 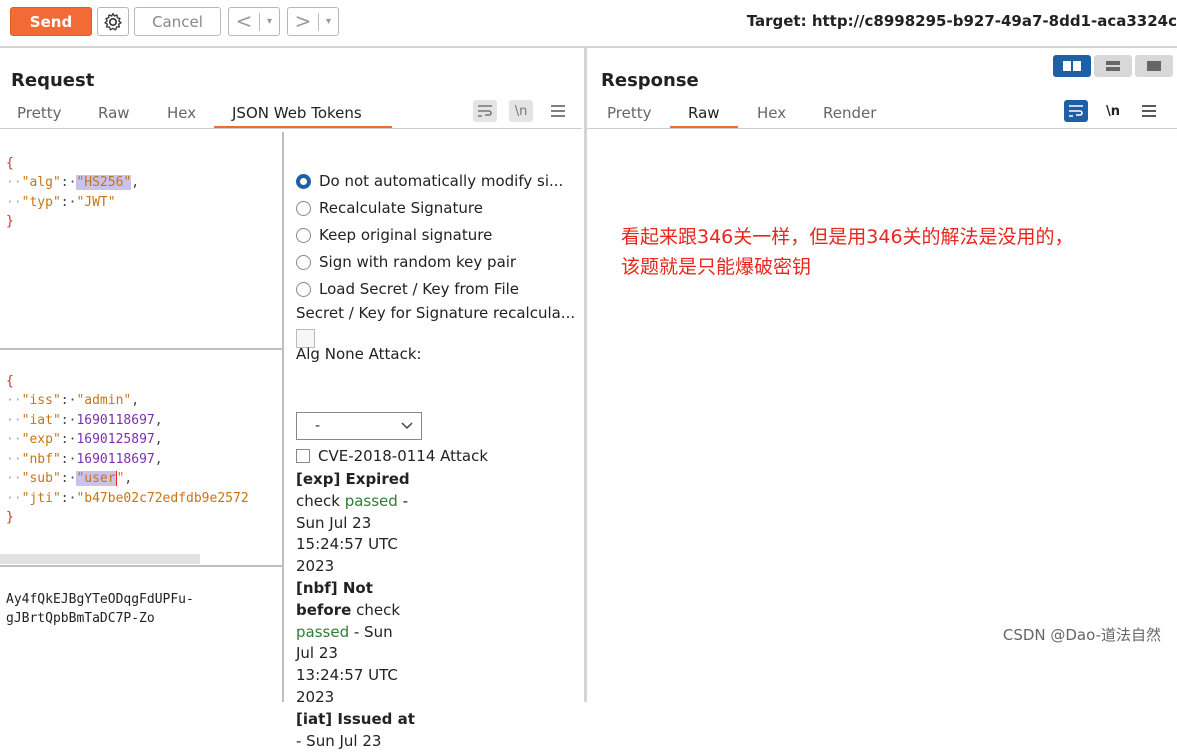 I want to click on back-dropdown-icon: ▾, so click(x=269, y=21).